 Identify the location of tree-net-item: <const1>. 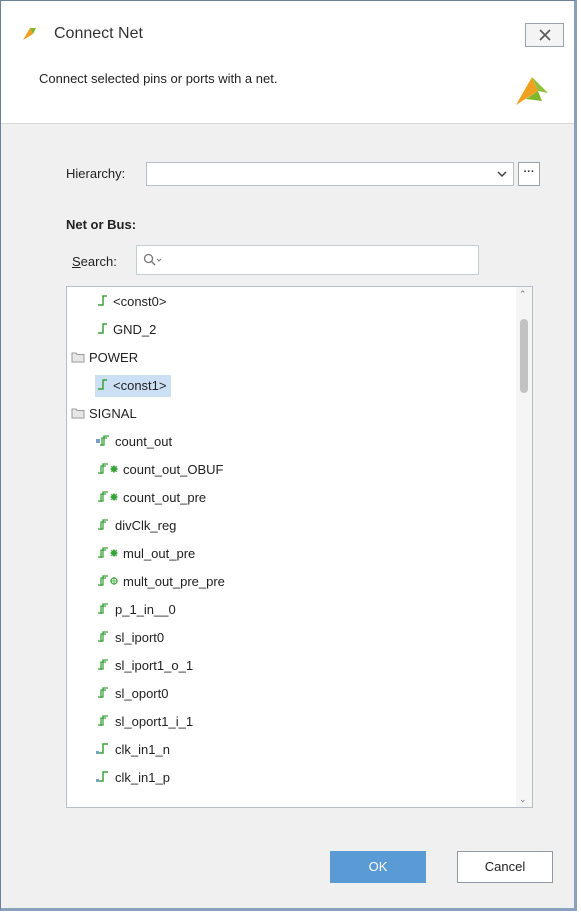
(133, 386).